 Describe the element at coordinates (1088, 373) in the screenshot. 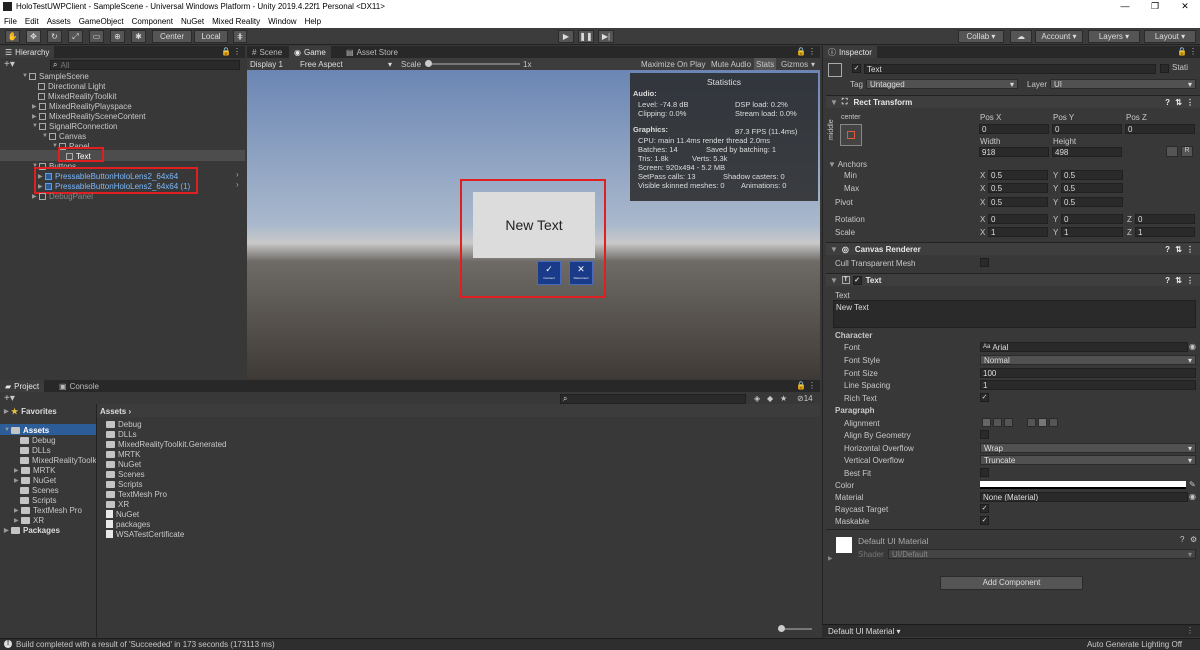

I see `font-size-field: 100` at that location.